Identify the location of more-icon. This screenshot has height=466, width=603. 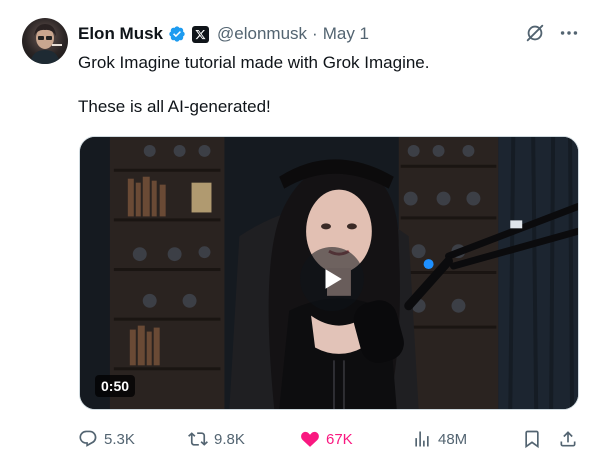
(569, 33).